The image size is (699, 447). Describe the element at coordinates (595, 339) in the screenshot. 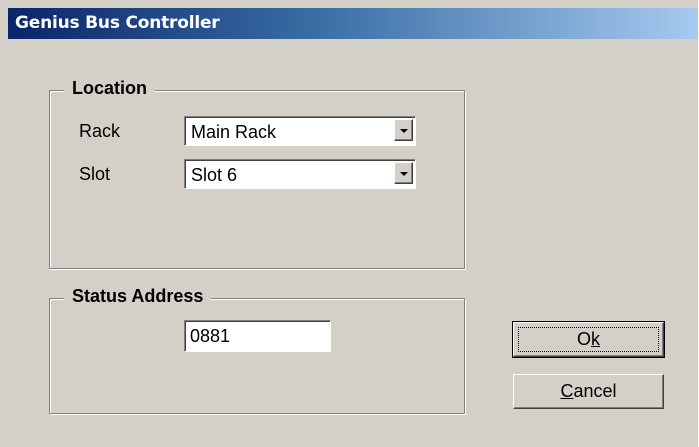

I see `ok-mnemonic: k` at that location.